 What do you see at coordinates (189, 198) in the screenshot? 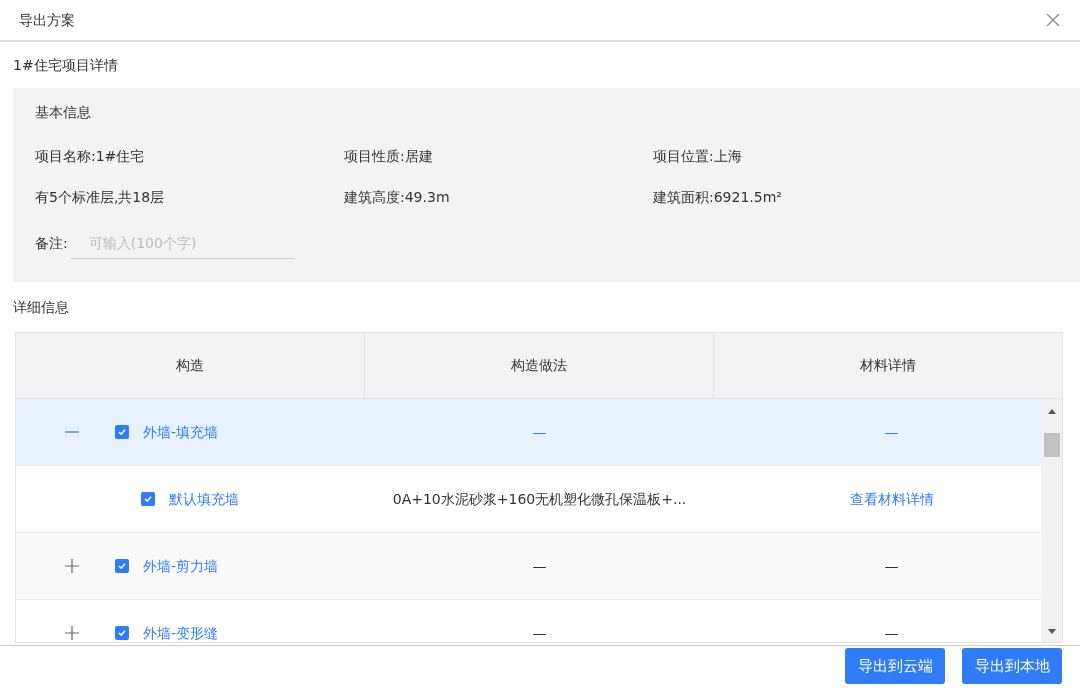
I see `info-field: 有5个标准层,共18层` at bounding box center [189, 198].